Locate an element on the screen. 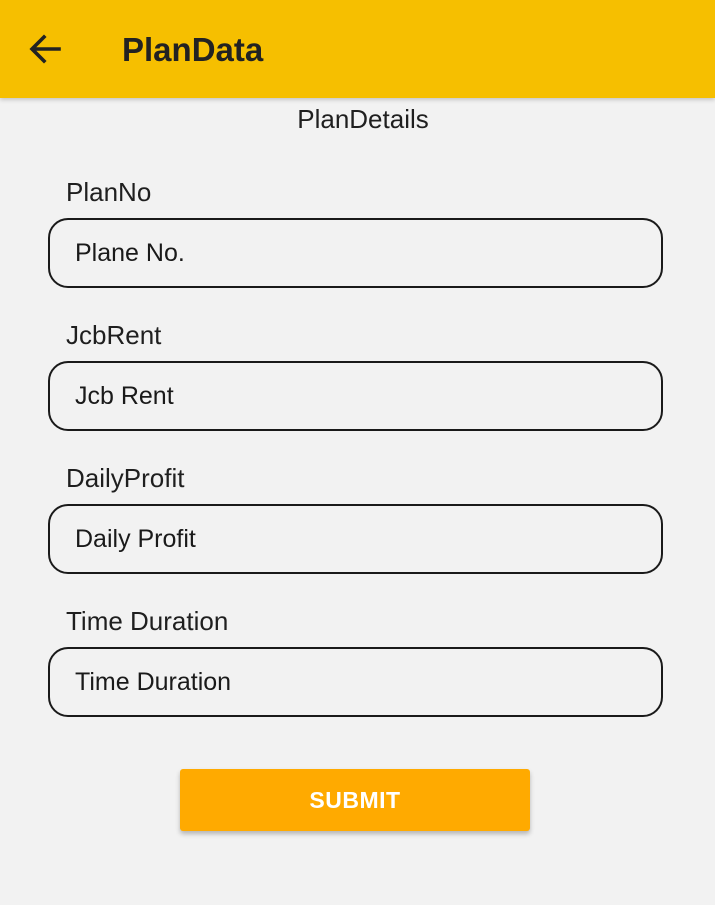 Image resolution: width=715 pixels, height=905 pixels. daily-profit-input is located at coordinates (355, 539).